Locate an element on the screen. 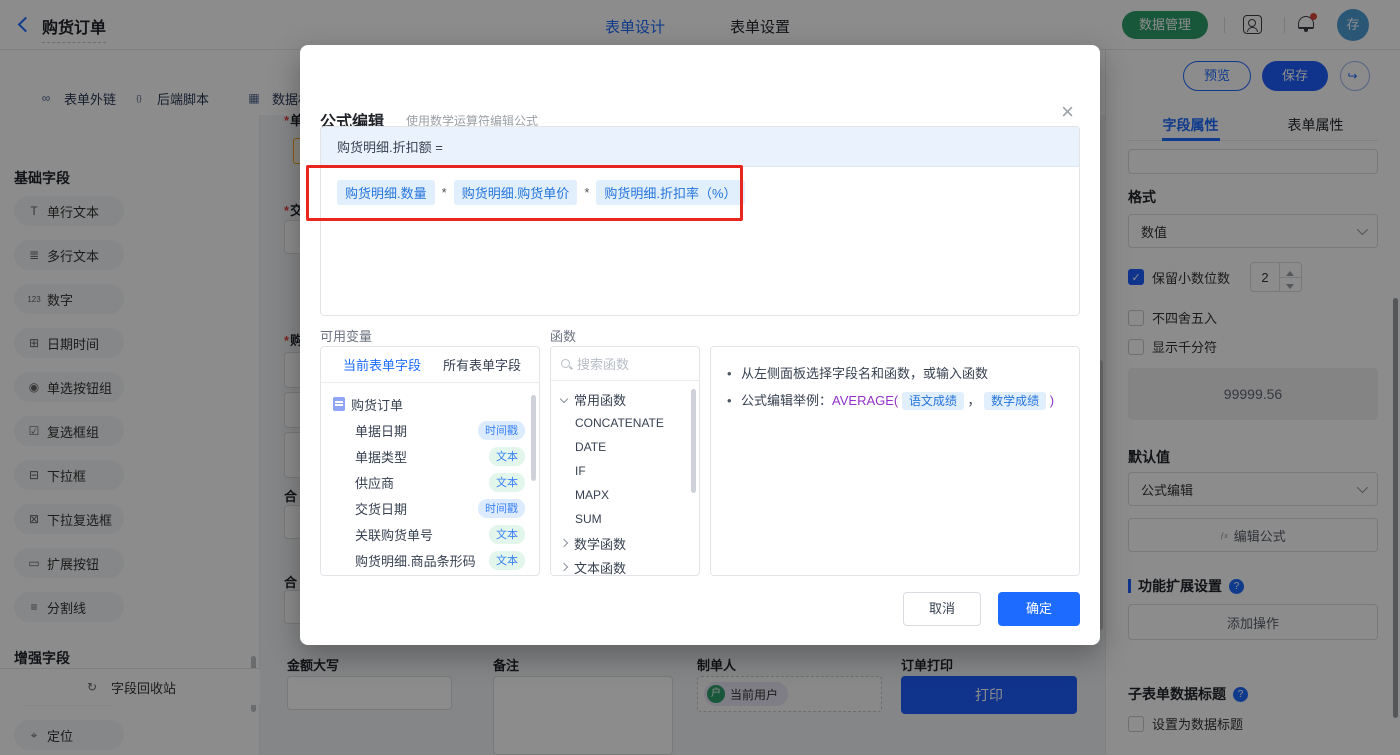 This screenshot has height=755, width=1400. function-item: DATE is located at coordinates (625, 447).